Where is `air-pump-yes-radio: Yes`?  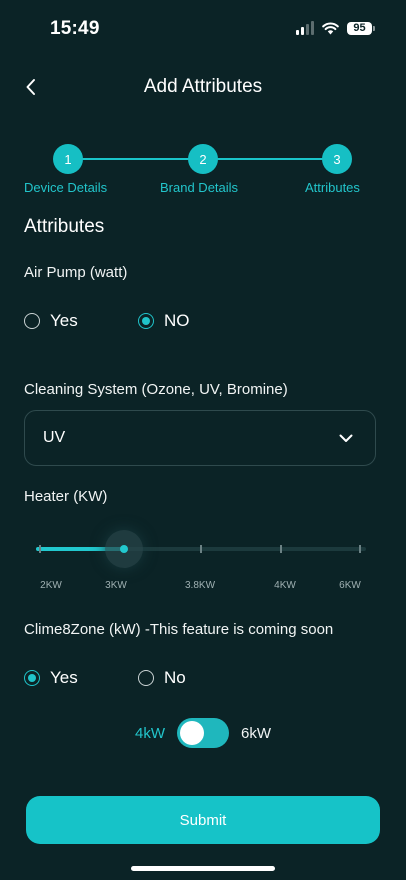
air-pump-yes-radio: Yes is located at coordinates (51, 321).